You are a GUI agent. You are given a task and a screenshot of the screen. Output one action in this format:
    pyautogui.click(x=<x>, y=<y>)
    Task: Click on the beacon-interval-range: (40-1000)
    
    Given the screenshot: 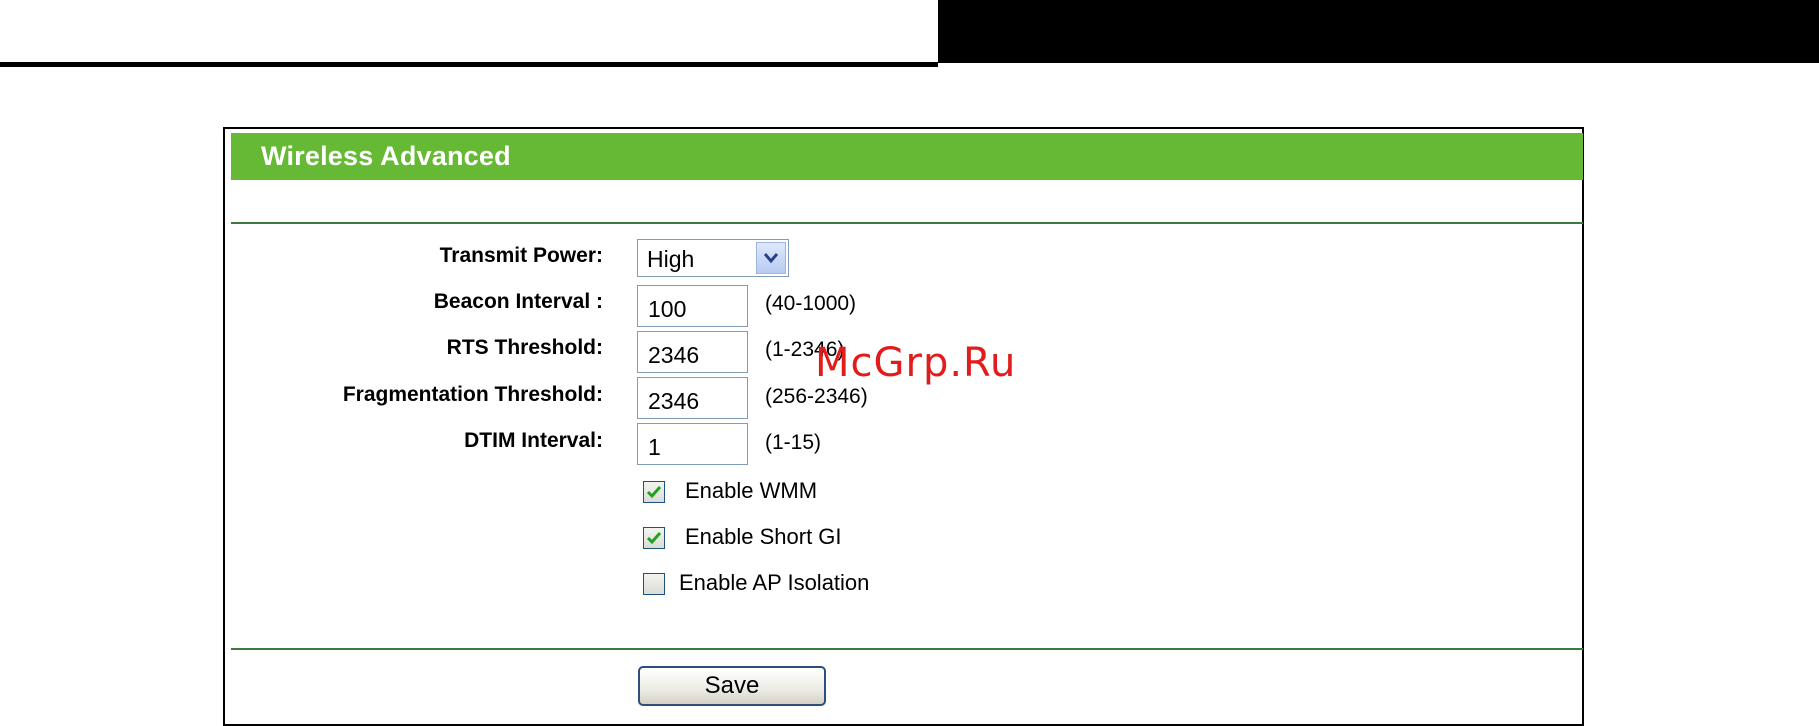 What is the action you would take?
    pyautogui.click(x=811, y=303)
    